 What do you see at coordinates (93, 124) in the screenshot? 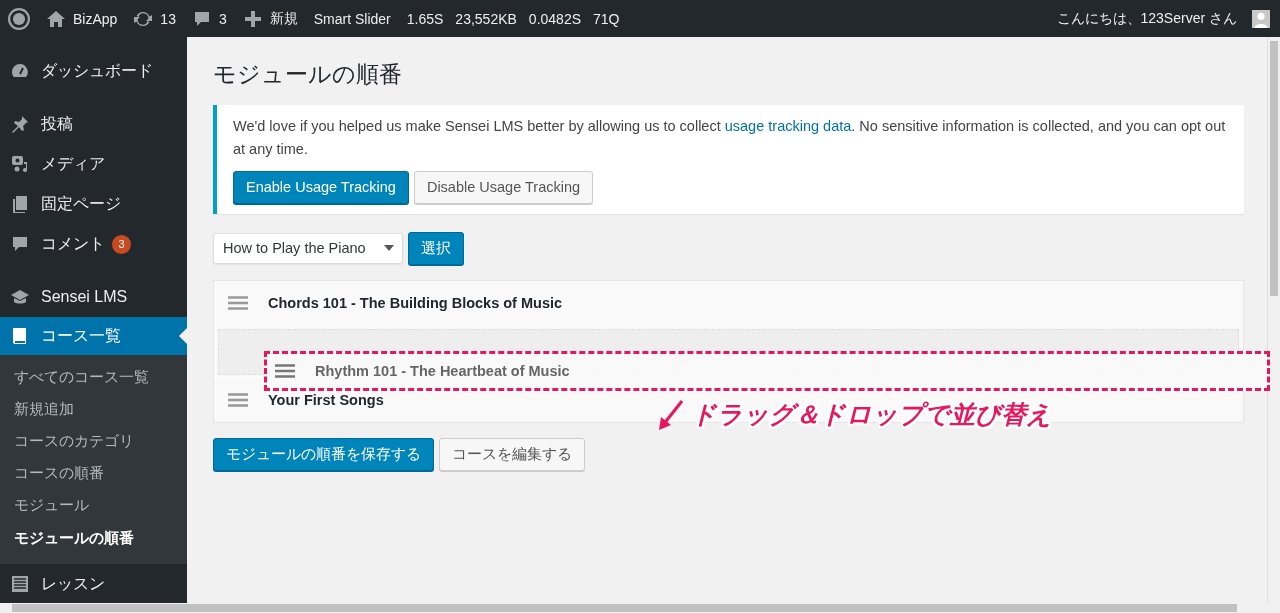
I see `menu-item: 投稿` at bounding box center [93, 124].